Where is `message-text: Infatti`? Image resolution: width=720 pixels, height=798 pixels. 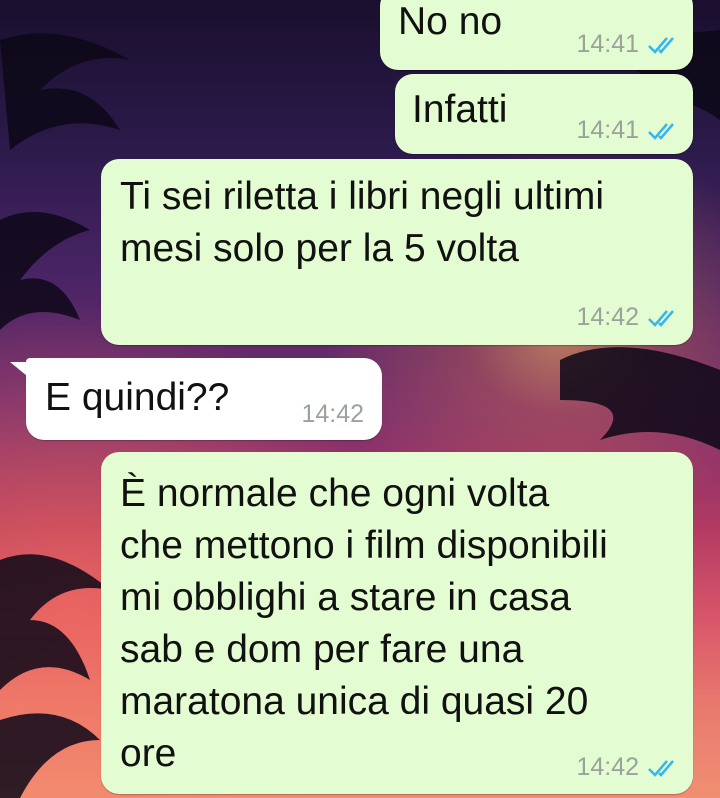
message-text: Infatti is located at coordinates (460, 109).